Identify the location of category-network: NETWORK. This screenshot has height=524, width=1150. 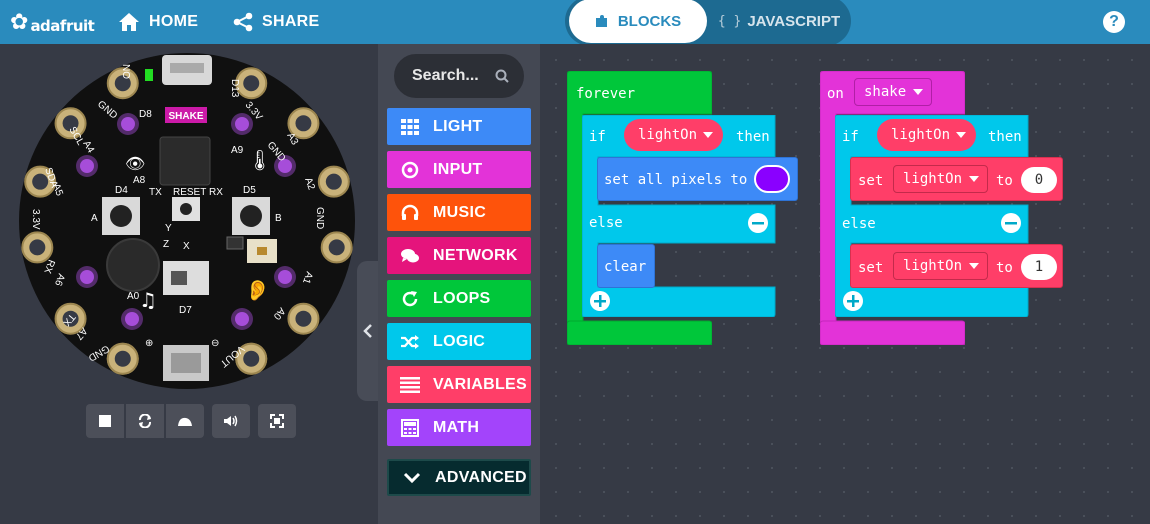
(459, 255).